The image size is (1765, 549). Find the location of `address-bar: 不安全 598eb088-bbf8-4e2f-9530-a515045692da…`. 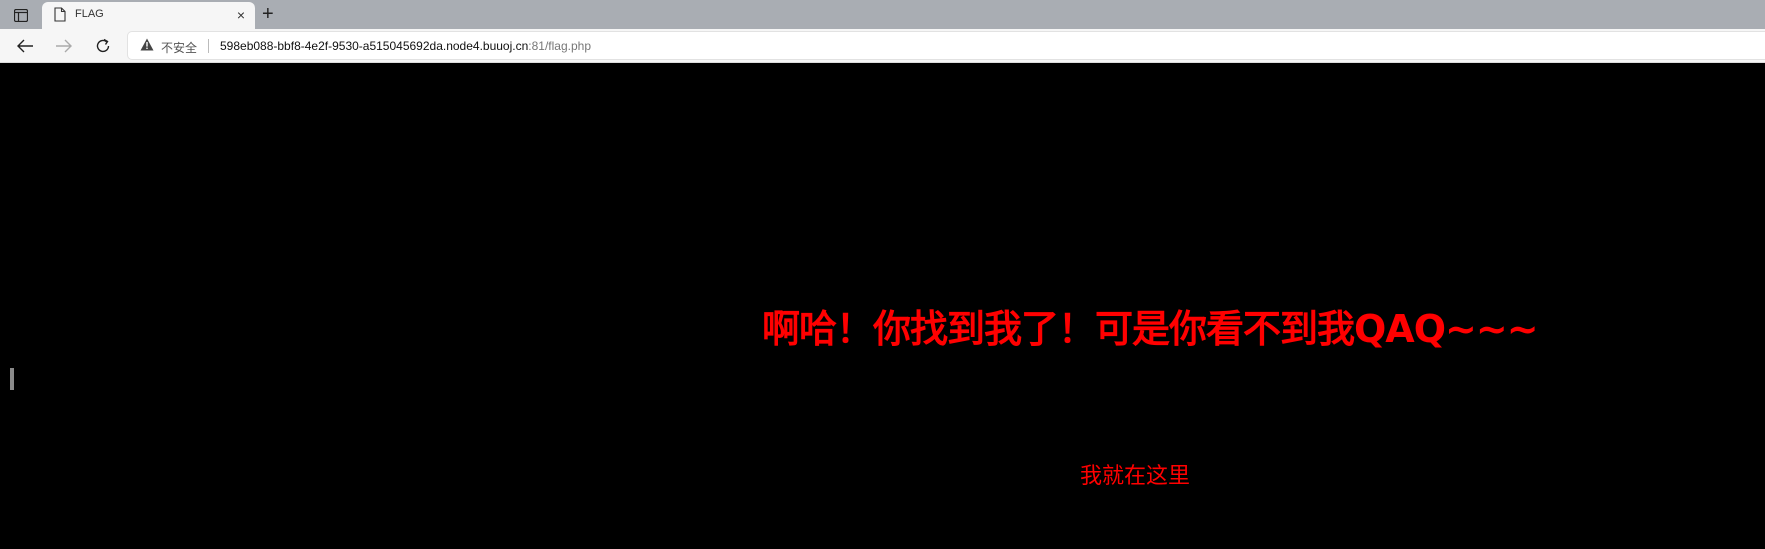

address-bar: 不安全 598eb088-bbf8-4e2f-9530-a515045692da… is located at coordinates (946, 45).